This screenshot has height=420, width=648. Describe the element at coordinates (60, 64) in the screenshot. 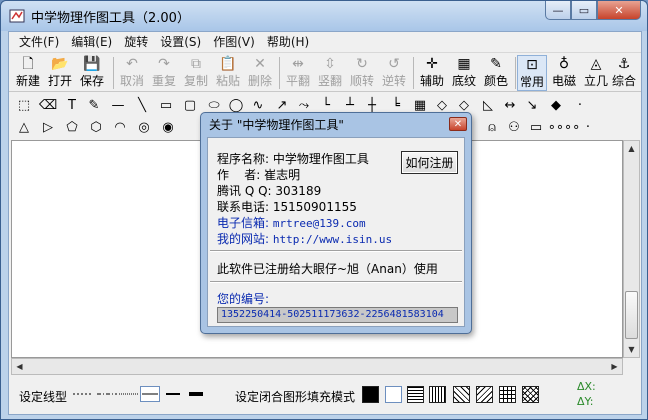

I see `open-icon: 📂` at that location.